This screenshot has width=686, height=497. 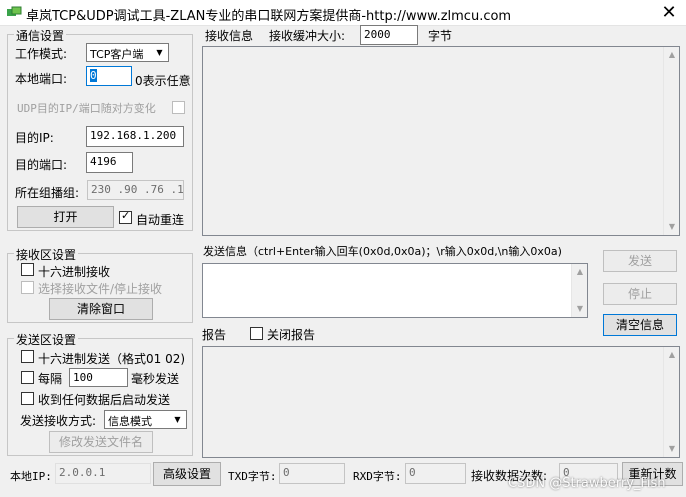 I want to click on ms-send-label: 毫秒发送, so click(x=155, y=379).